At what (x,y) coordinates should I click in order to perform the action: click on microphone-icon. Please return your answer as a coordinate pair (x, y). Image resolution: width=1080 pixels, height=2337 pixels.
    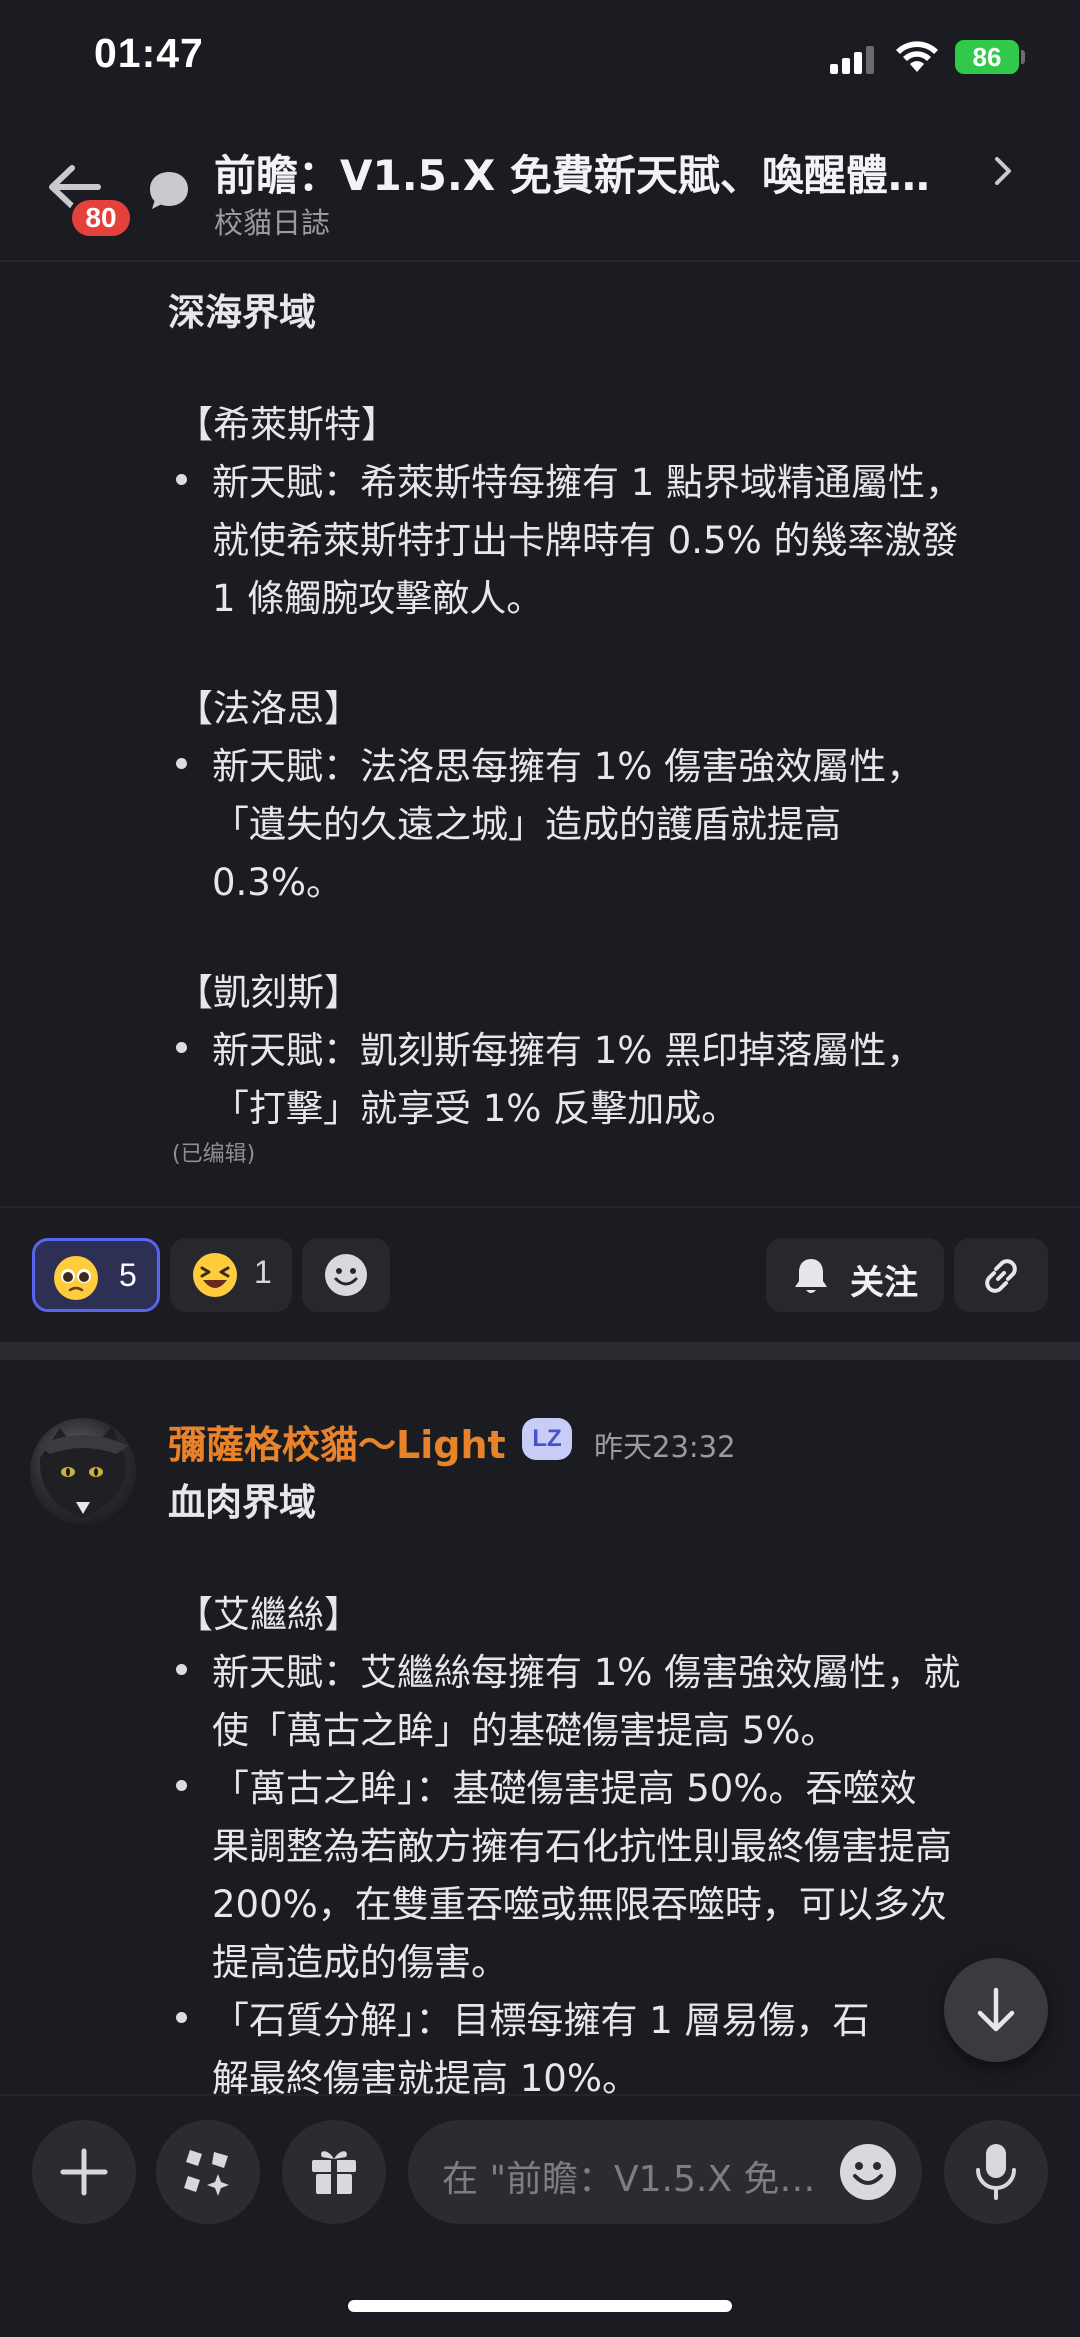
    Looking at the image, I should click on (996, 2172).